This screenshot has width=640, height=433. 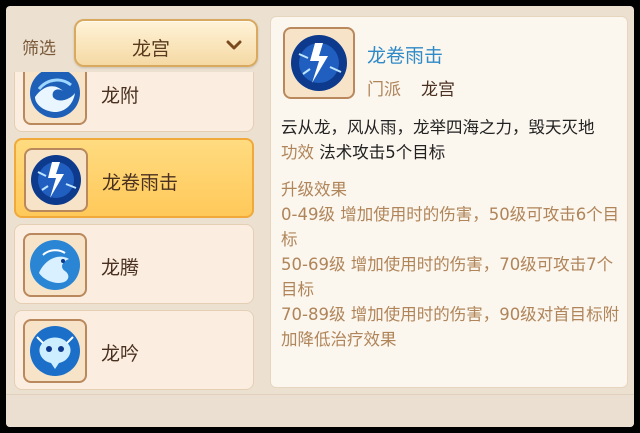 I want to click on sect-label: 门派, so click(x=384, y=90).